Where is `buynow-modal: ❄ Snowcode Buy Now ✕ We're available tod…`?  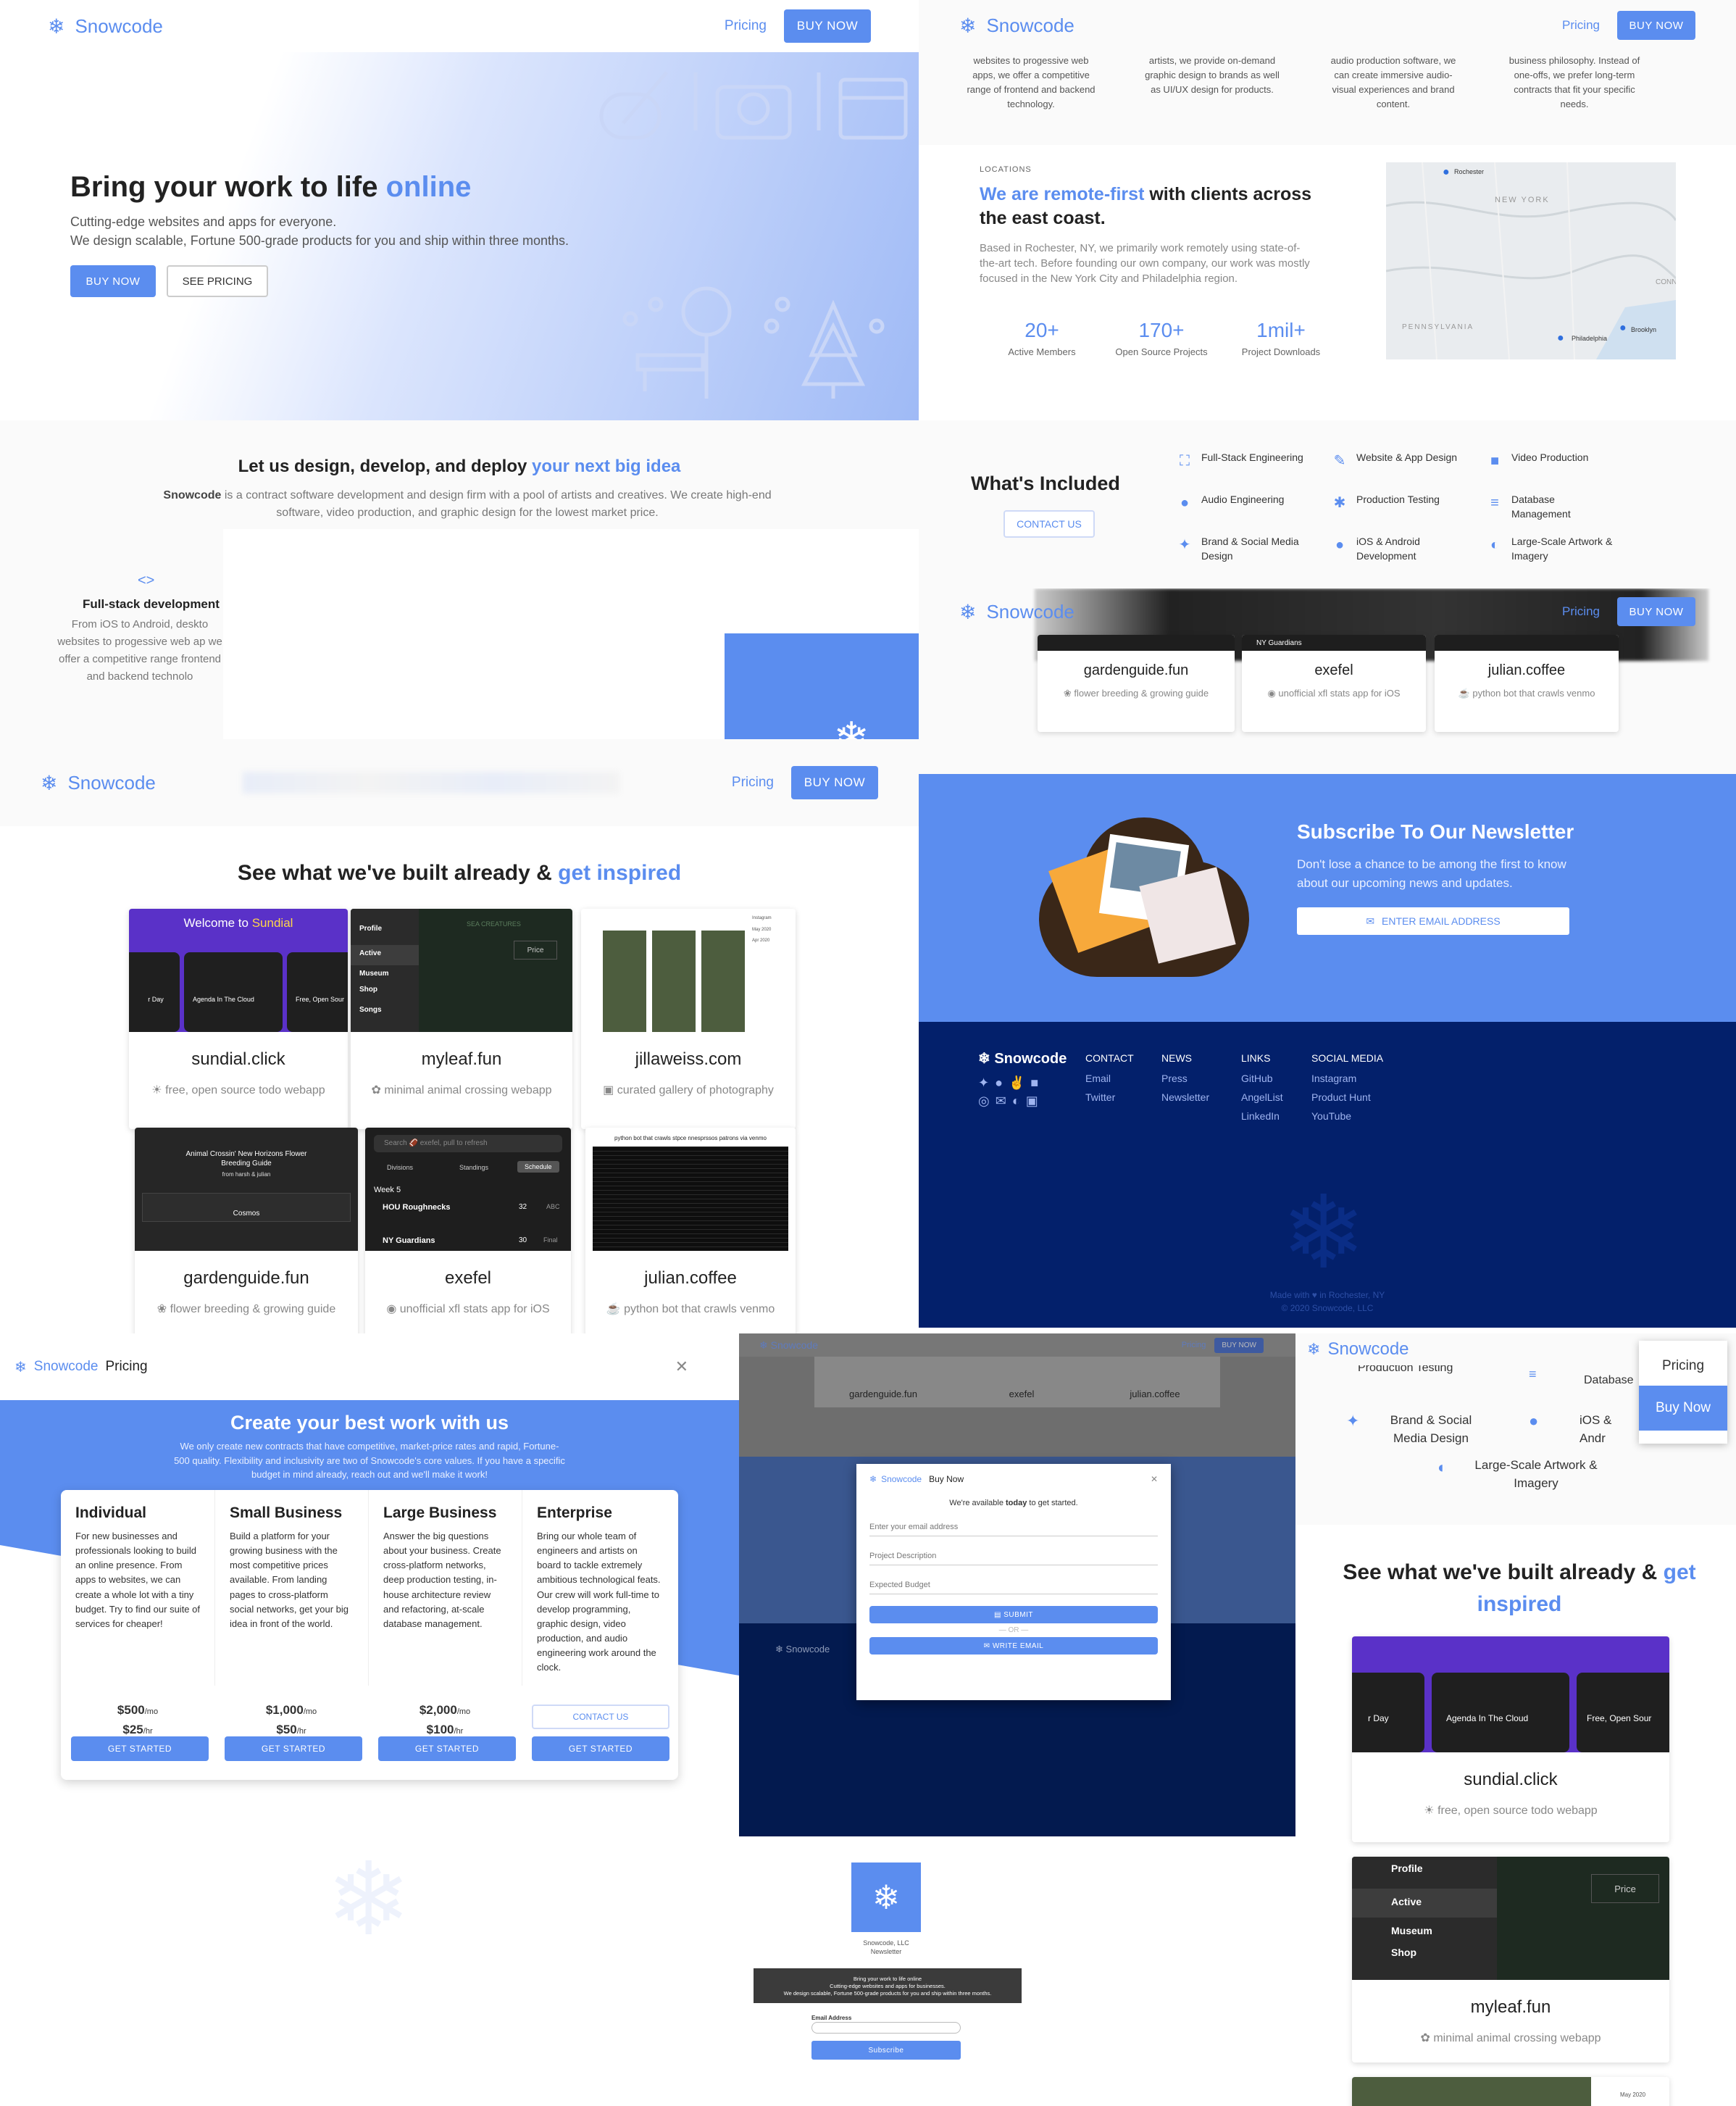 buynow-modal: ❄ Snowcode Buy Now ✕ We're available tod… is located at coordinates (1013, 1582).